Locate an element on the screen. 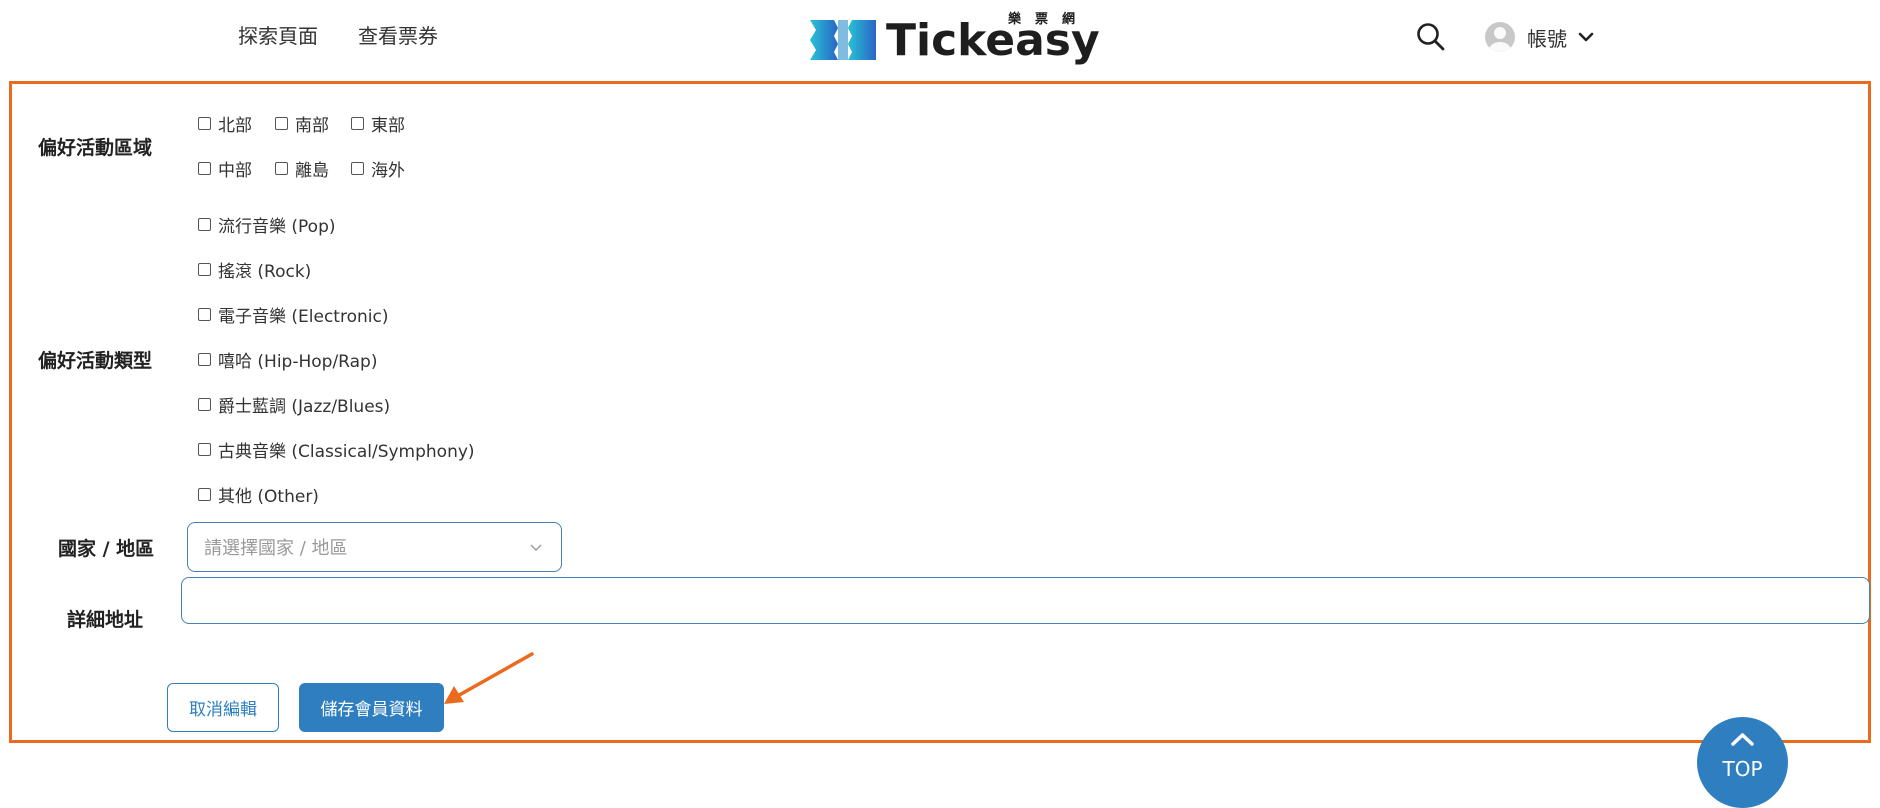  country-placeholder: 請選擇國家 / 地區 is located at coordinates (276, 548).